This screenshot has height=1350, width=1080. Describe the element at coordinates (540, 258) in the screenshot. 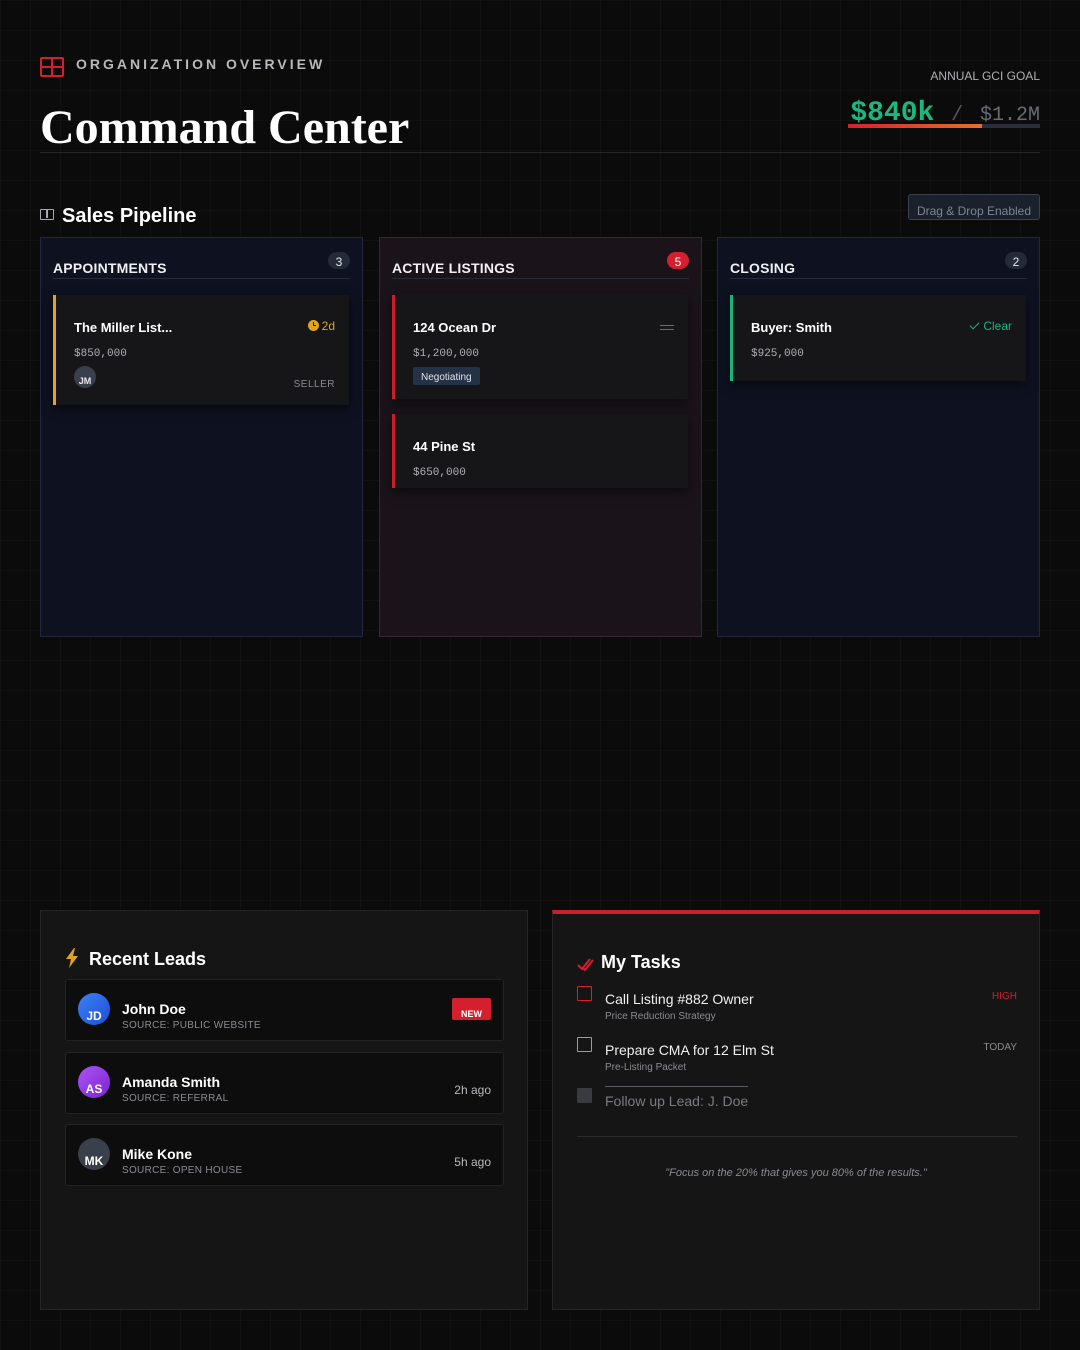

I see `column-header: ACTIVE LISTINGS 5` at that location.